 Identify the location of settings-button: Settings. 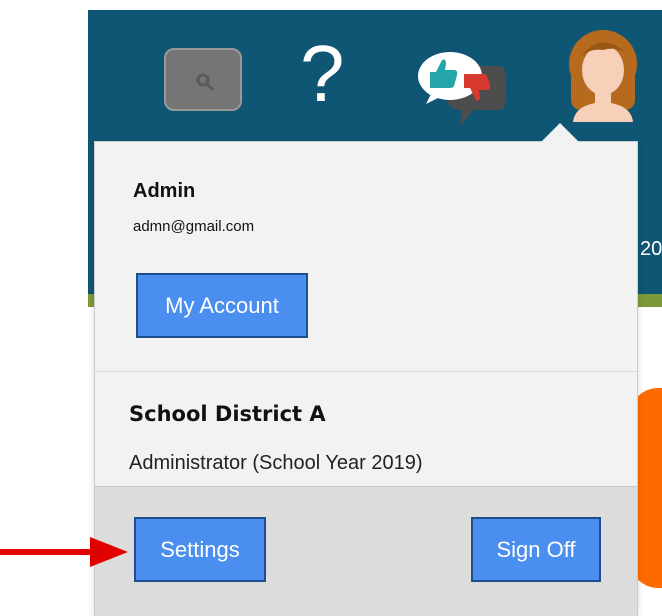
(200, 549).